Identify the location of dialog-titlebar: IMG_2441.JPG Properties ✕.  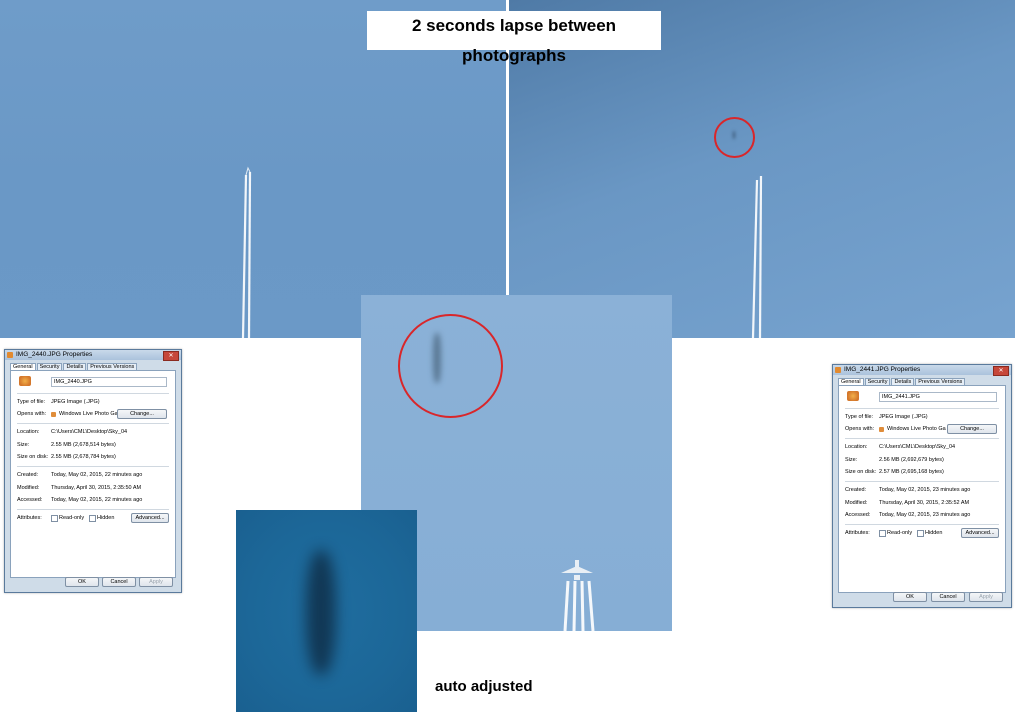
(922, 370).